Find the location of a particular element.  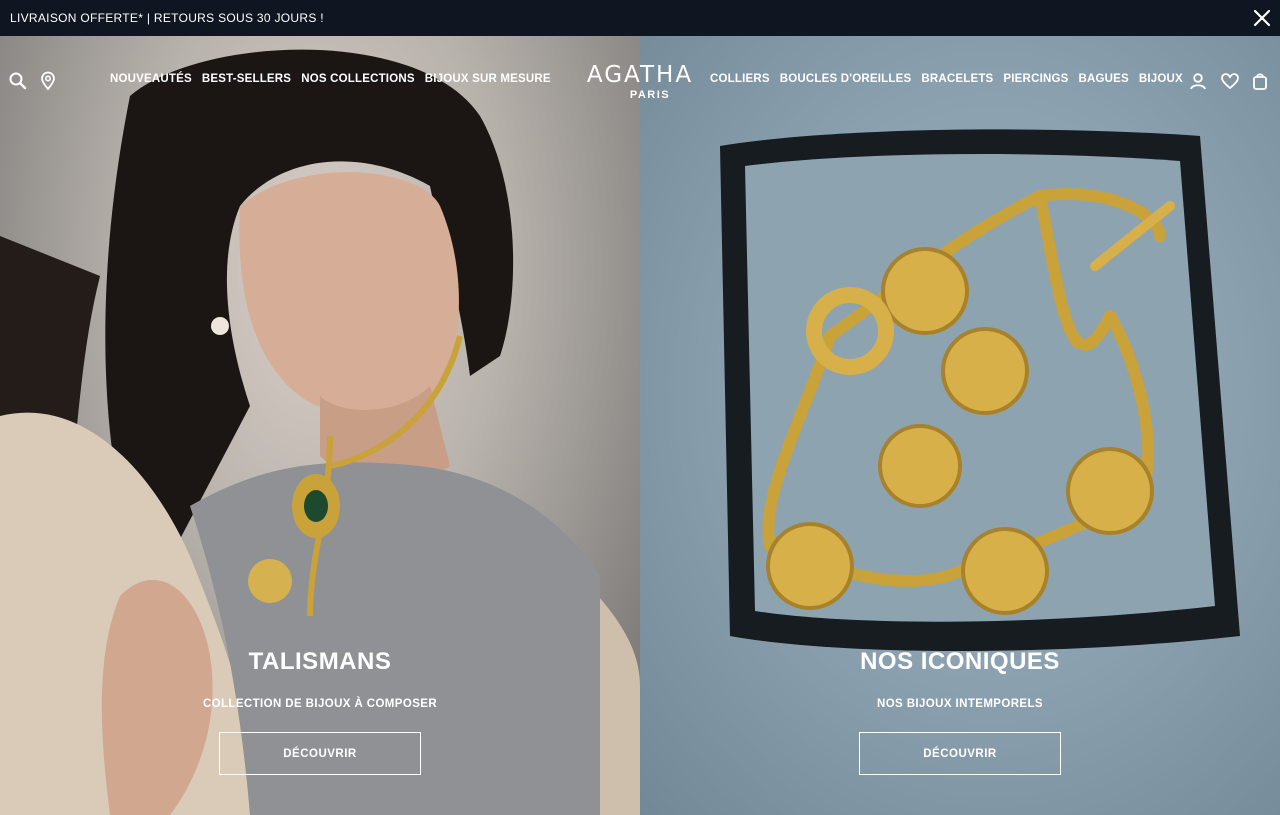

close-icon is located at coordinates (1262, 18).